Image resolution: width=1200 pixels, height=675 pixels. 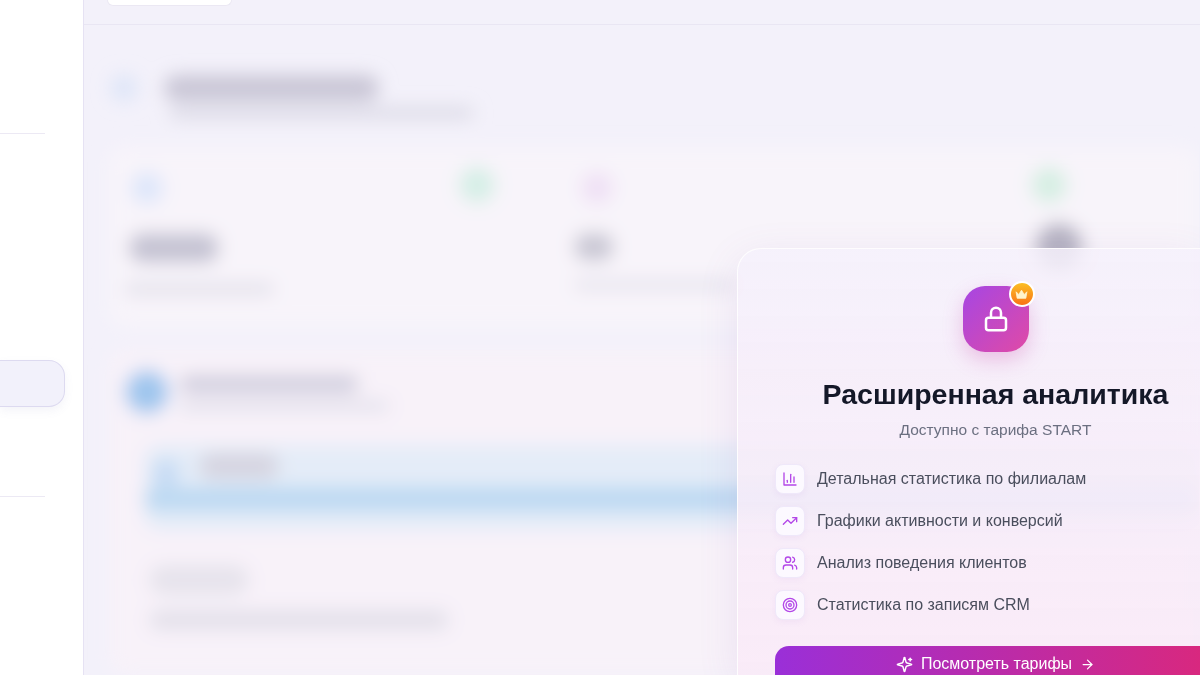 I want to click on sidebar-active-item, so click(x=32, y=383).